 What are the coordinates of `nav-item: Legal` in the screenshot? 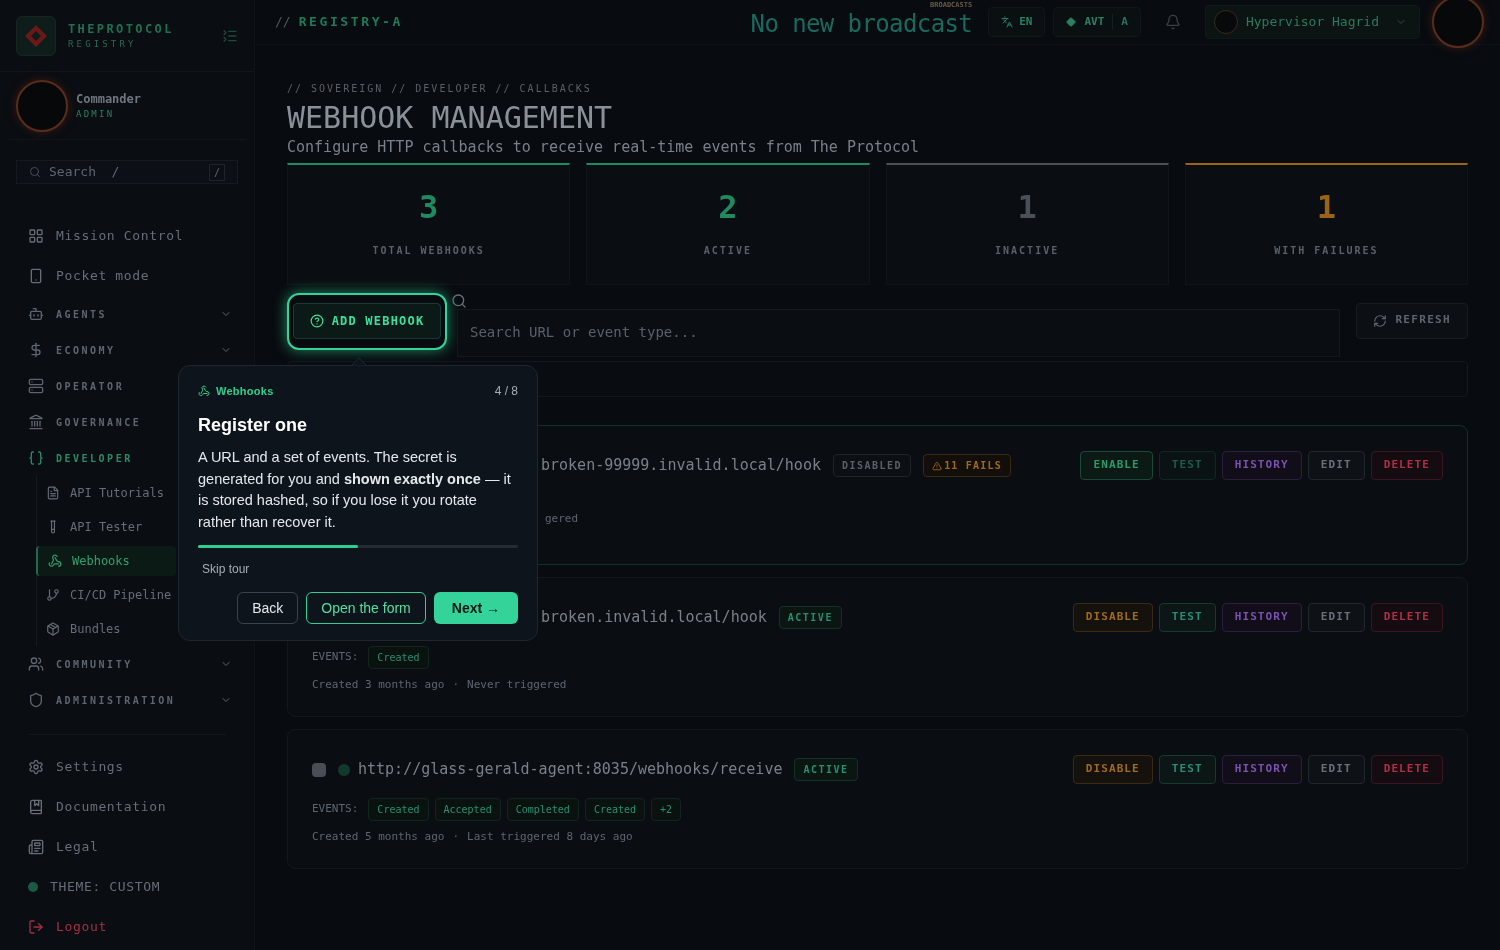 It's located at (127, 847).